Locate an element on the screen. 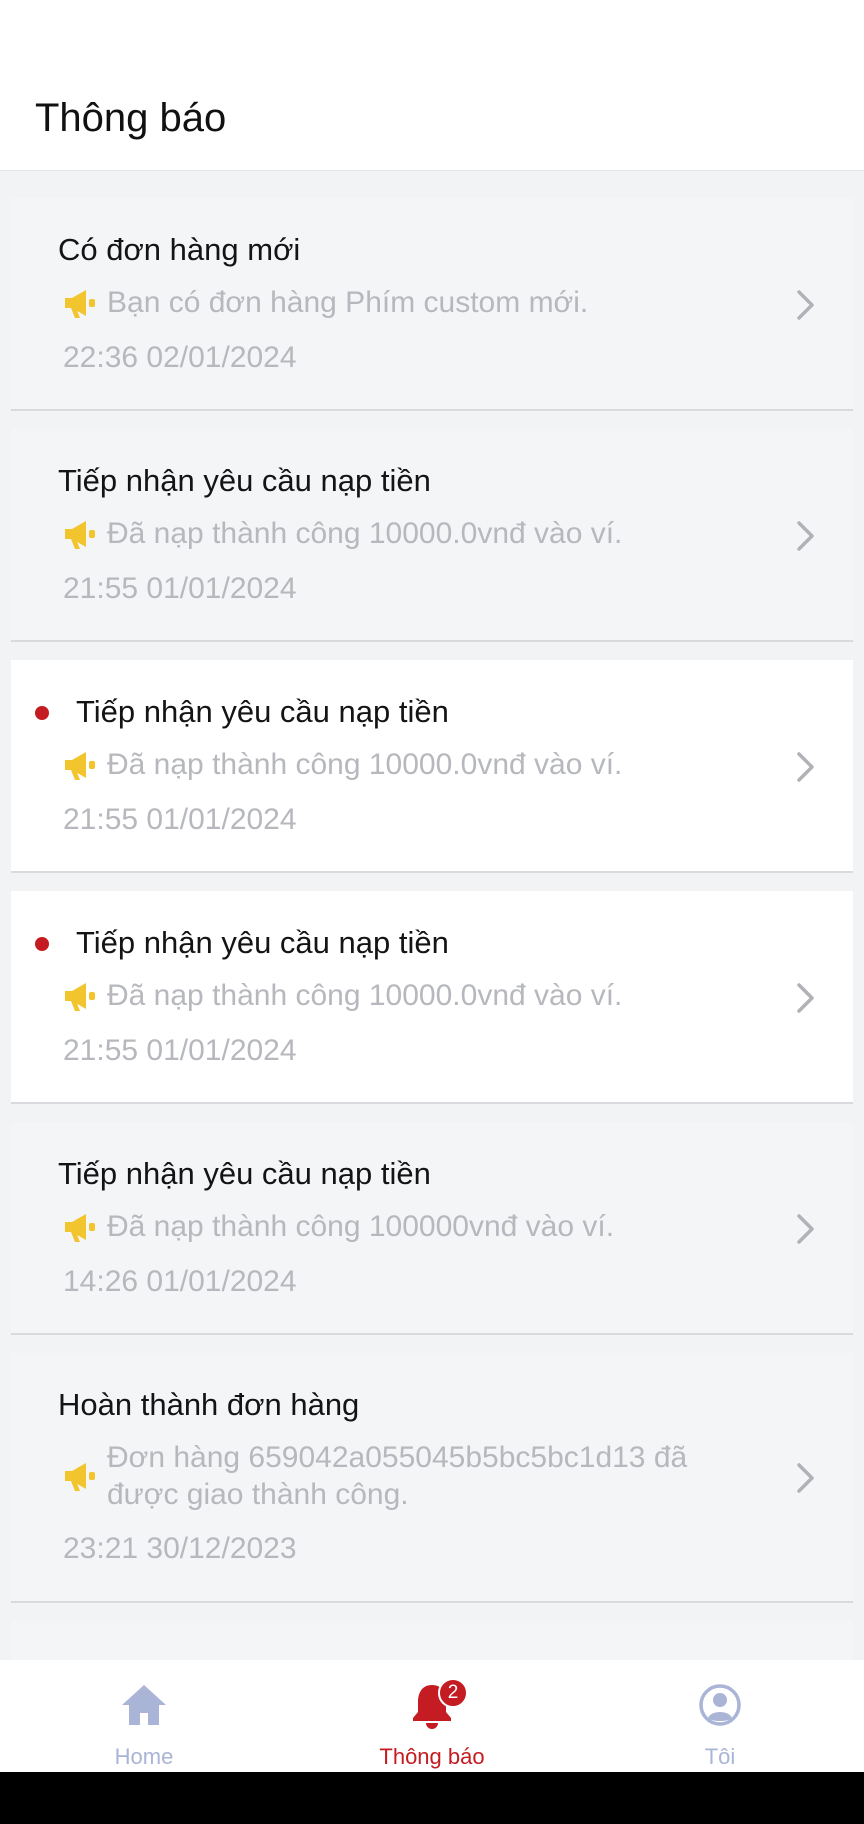 The width and height of the screenshot is (864, 1824). tab-home: Home is located at coordinates (144, 1716).